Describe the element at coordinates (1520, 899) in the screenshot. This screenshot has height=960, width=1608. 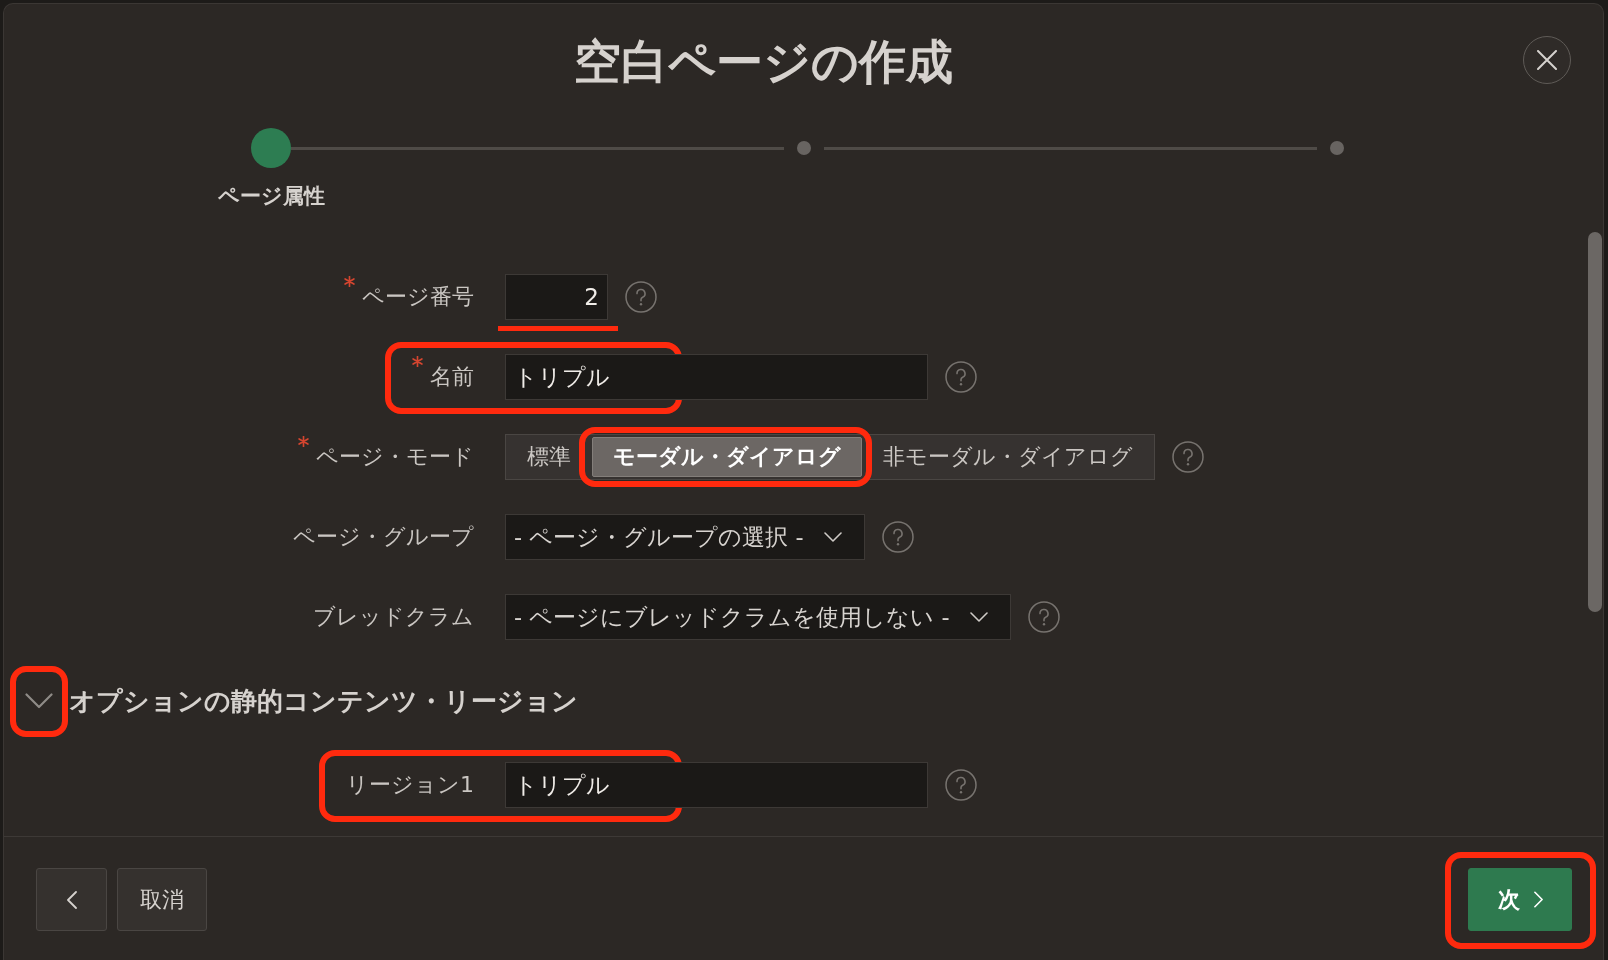
I see `next-button: 次` at that location.